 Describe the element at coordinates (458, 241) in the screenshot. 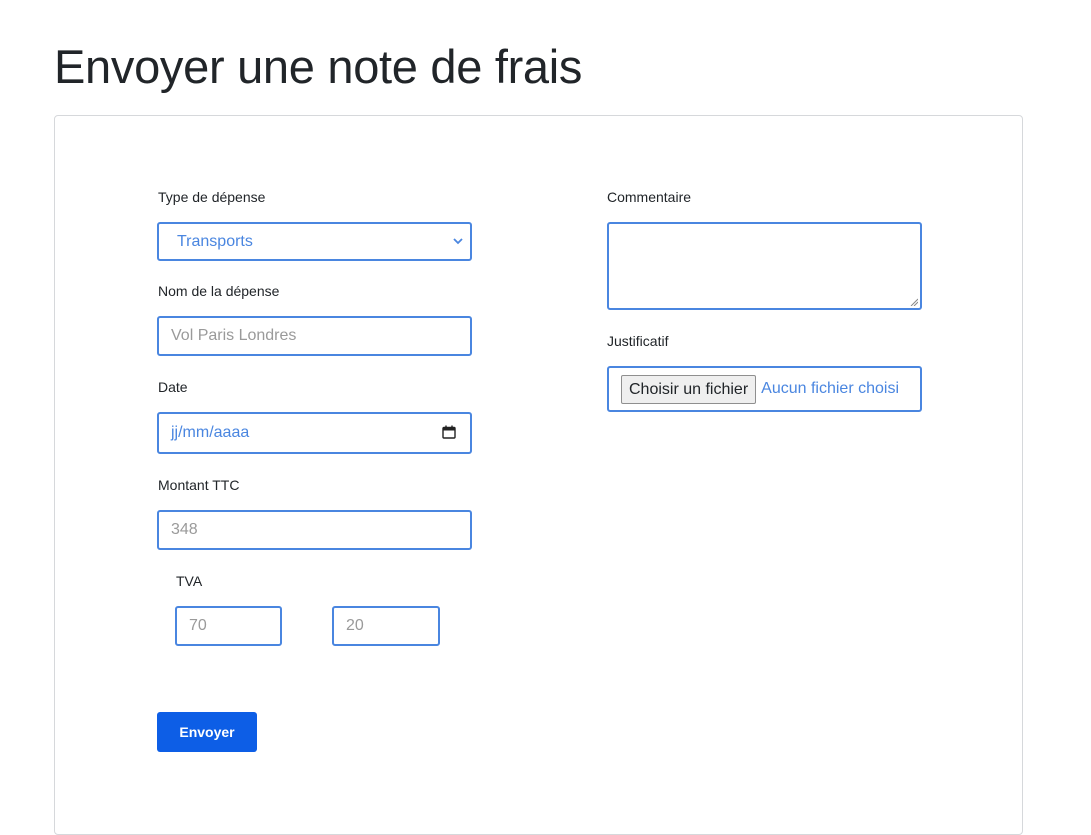

I see `chevron-down-icon` at that location.